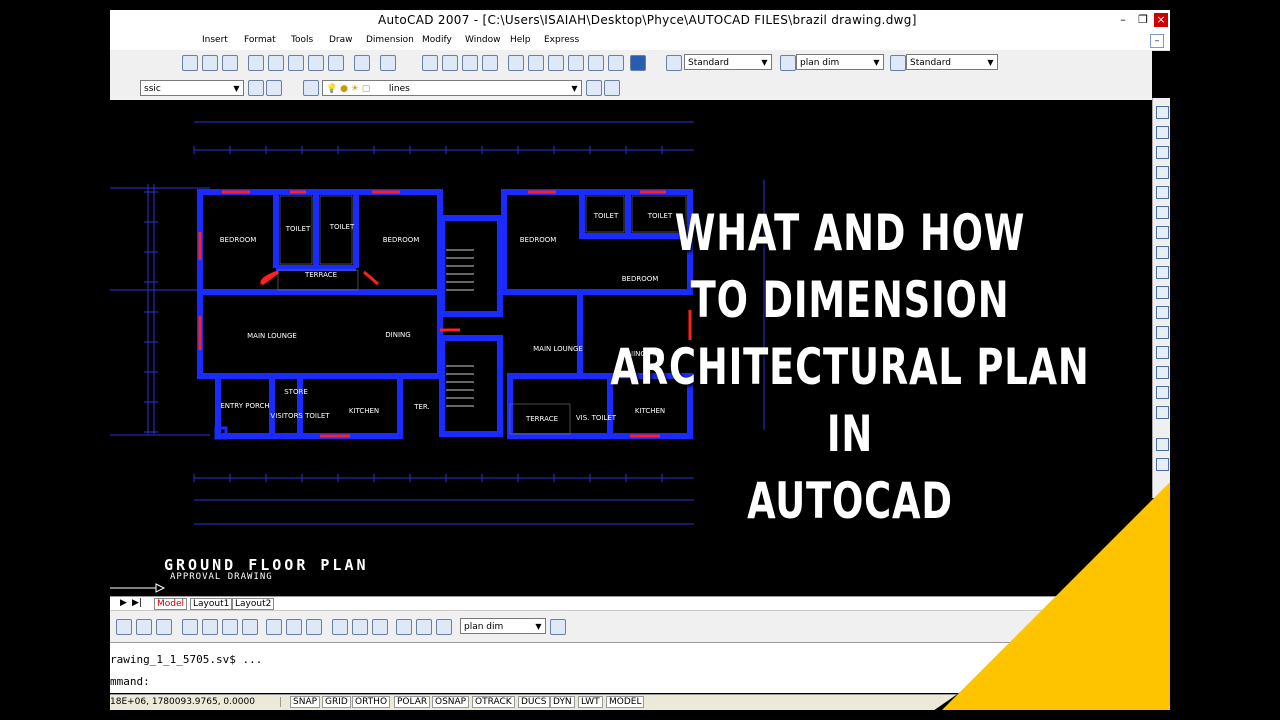 This screenshot has height=720, width=1280. Describe the element at coordinates (1162, 192) in the screenshot. I see `array-icon` at that location.